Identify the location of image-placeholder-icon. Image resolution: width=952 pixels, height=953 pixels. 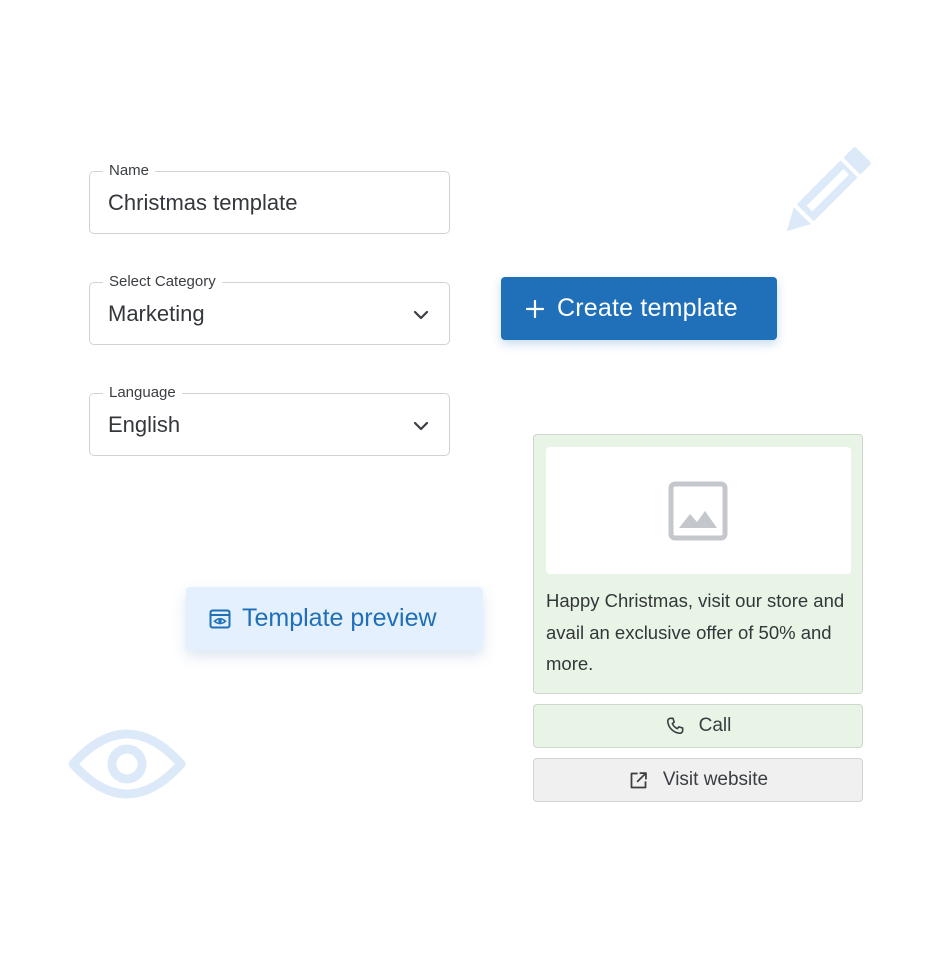
(698, 511).